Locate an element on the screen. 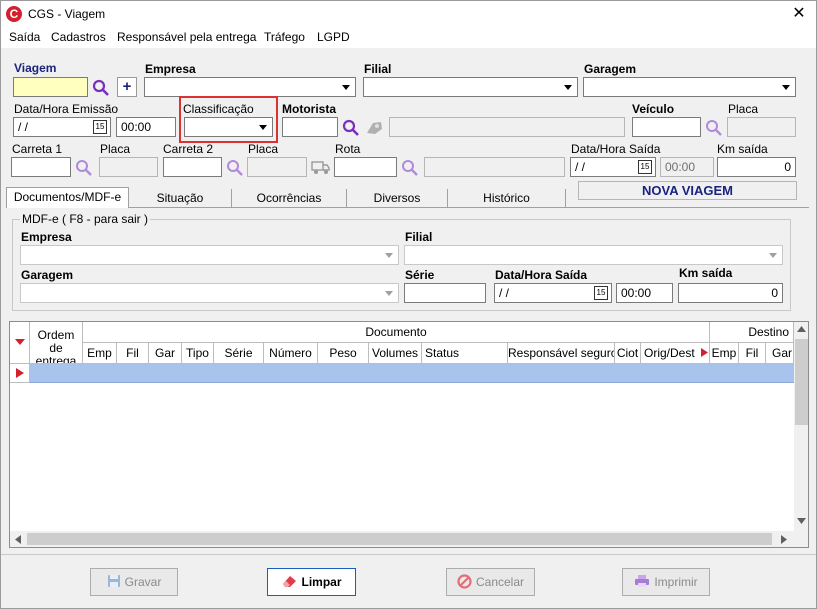  grid-indicator-header is located at coordinates (20, 343).